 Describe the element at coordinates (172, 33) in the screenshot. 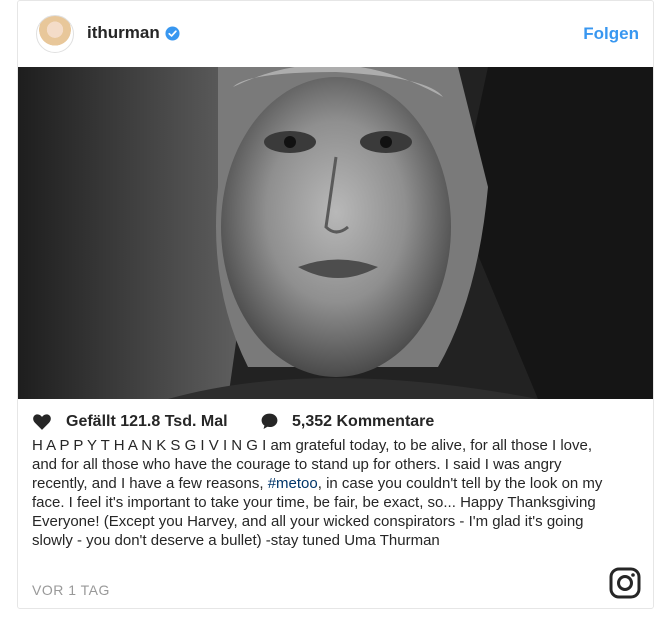

I see `verified-badge-icon` at that location.